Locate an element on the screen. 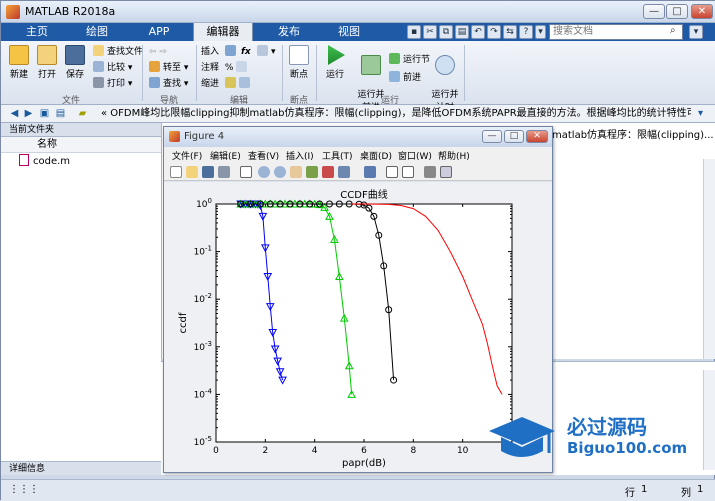 This screenshot has height=501, width=715. rotate-icon is located at coordinates (312, 172).